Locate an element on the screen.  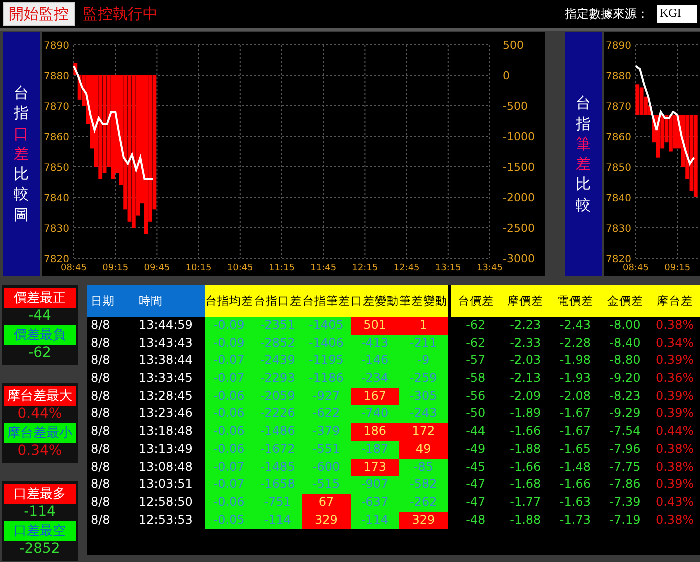
axis-label: 13:45 is located at coordinates (490, 269).